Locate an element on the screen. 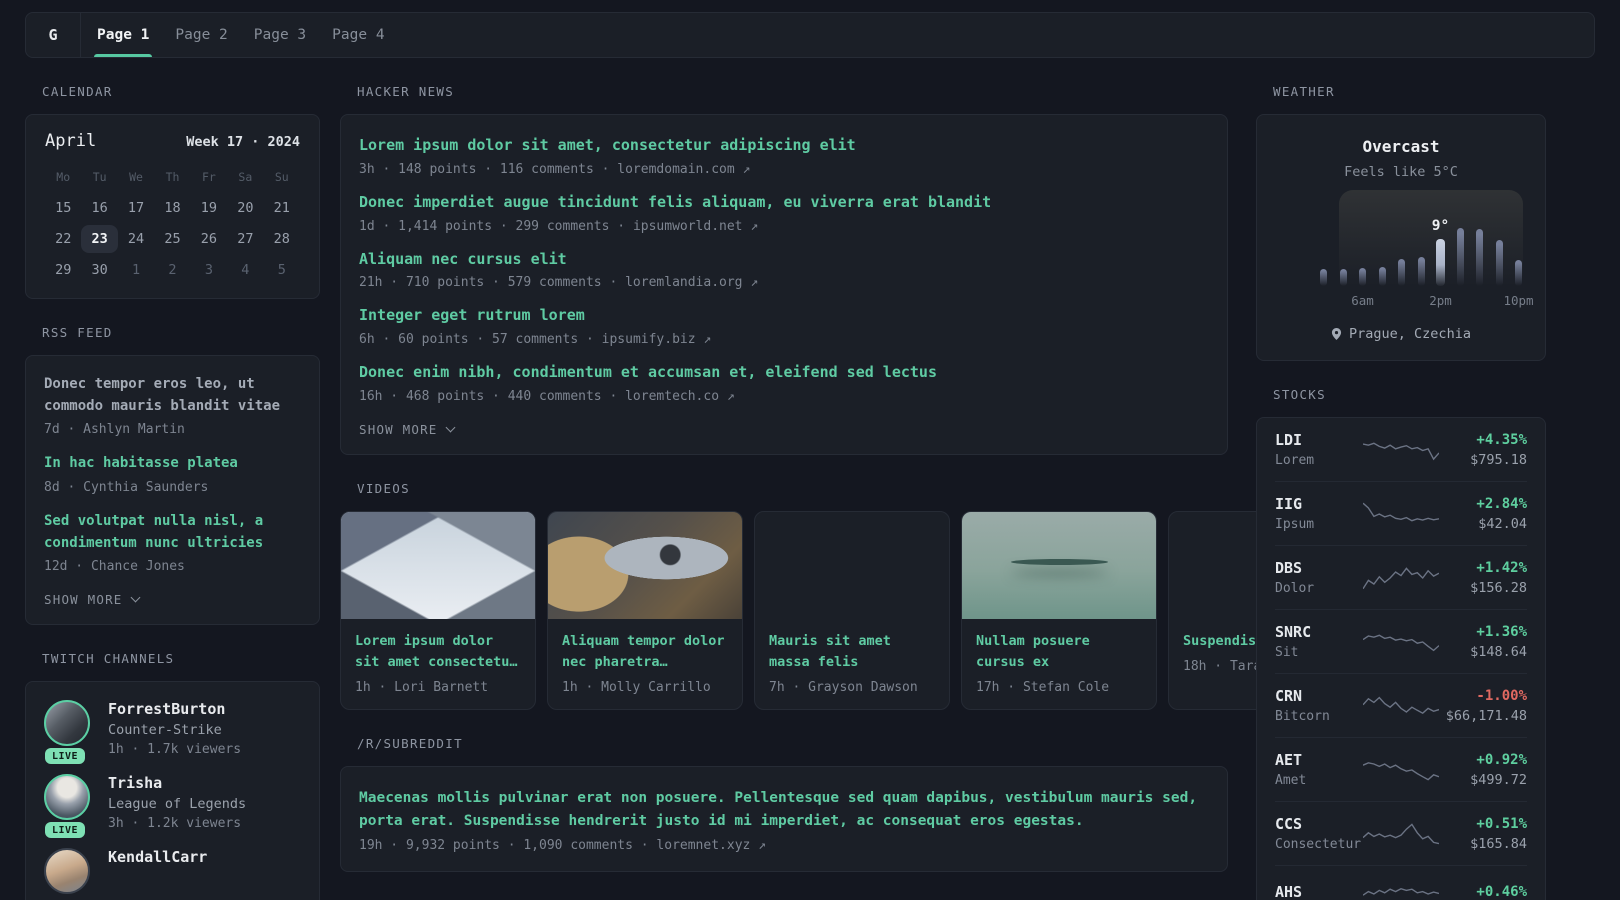 The height and width of the screenshot is (900, 1620). stock-change: +4.35% is located at coordinates (1501, 439).